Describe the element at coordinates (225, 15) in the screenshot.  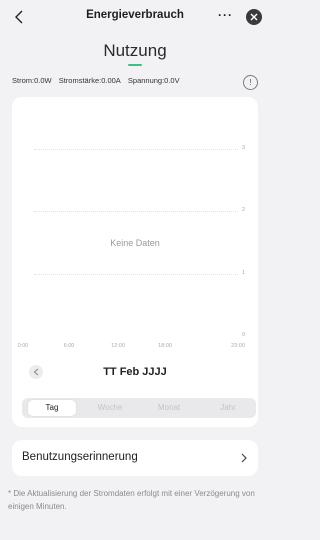
I see `more-options-button: ···` at that location.